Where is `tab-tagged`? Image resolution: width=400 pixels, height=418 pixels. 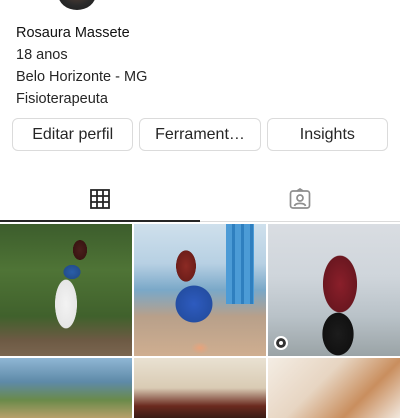 tab-tagged is located at coordinates (300, 201).